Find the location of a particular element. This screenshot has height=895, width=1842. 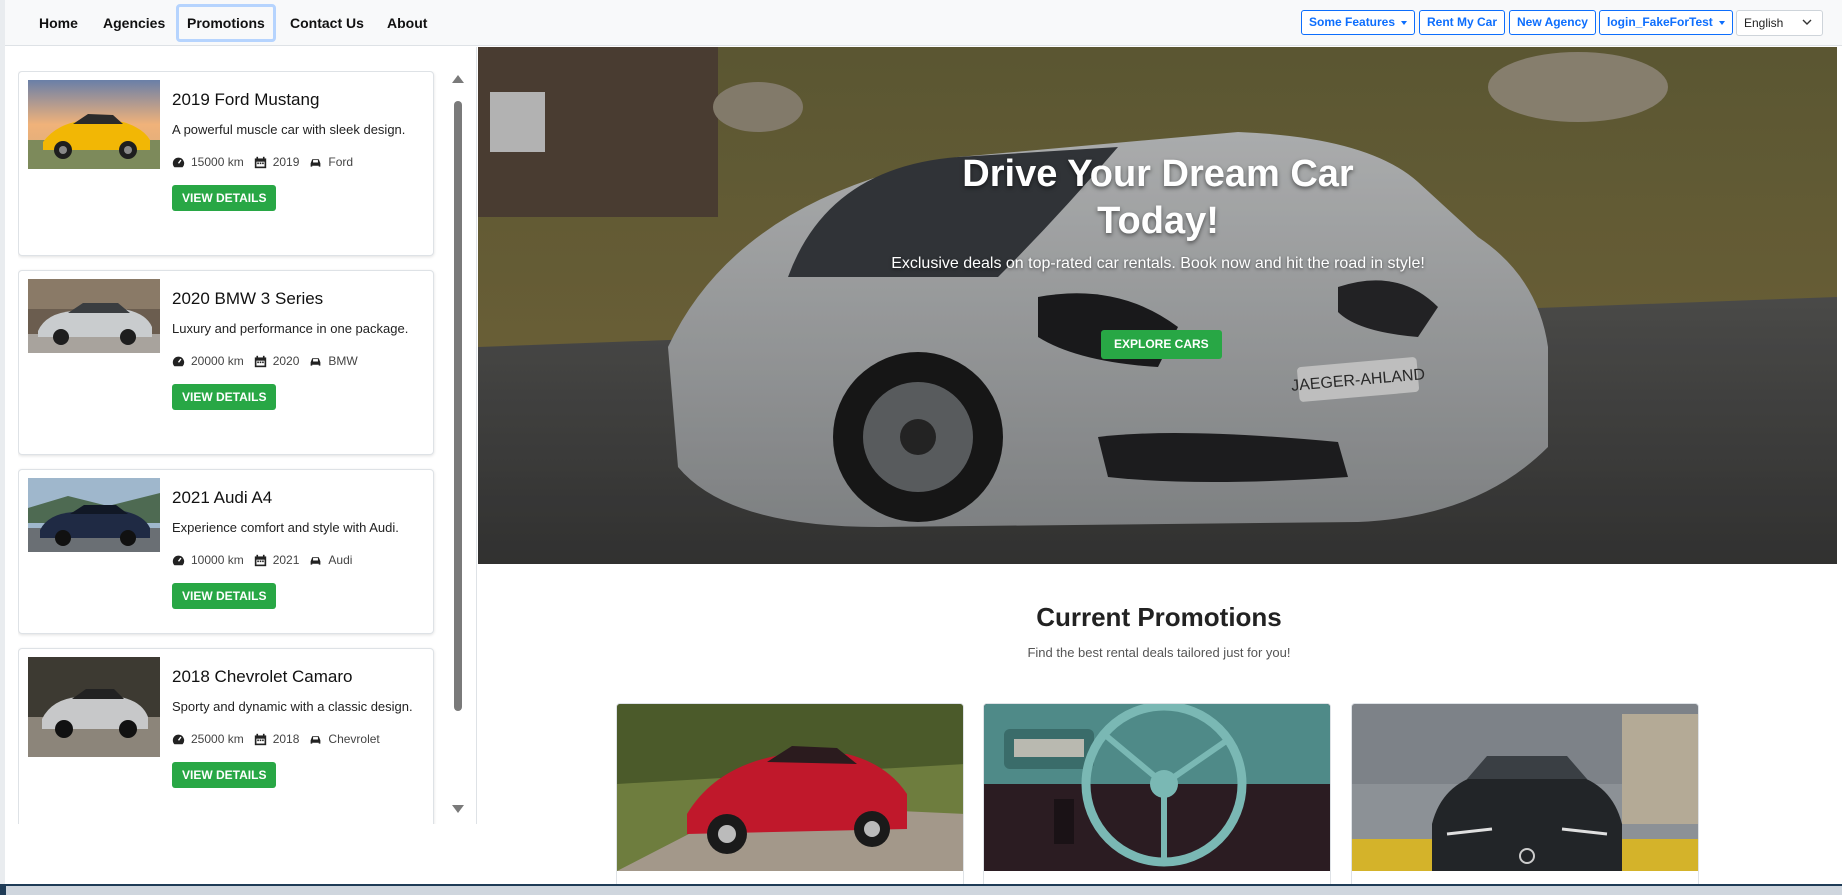

car-make: Chevrolet is located at coordinates (354, 739).